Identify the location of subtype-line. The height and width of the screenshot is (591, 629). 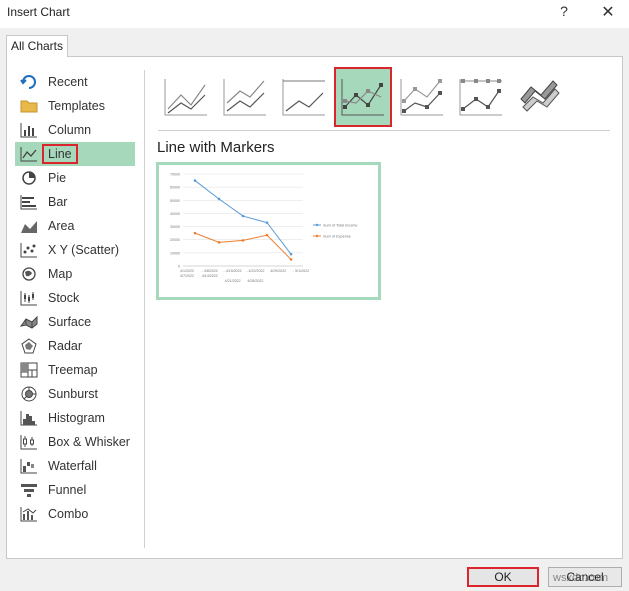
(186, 97).